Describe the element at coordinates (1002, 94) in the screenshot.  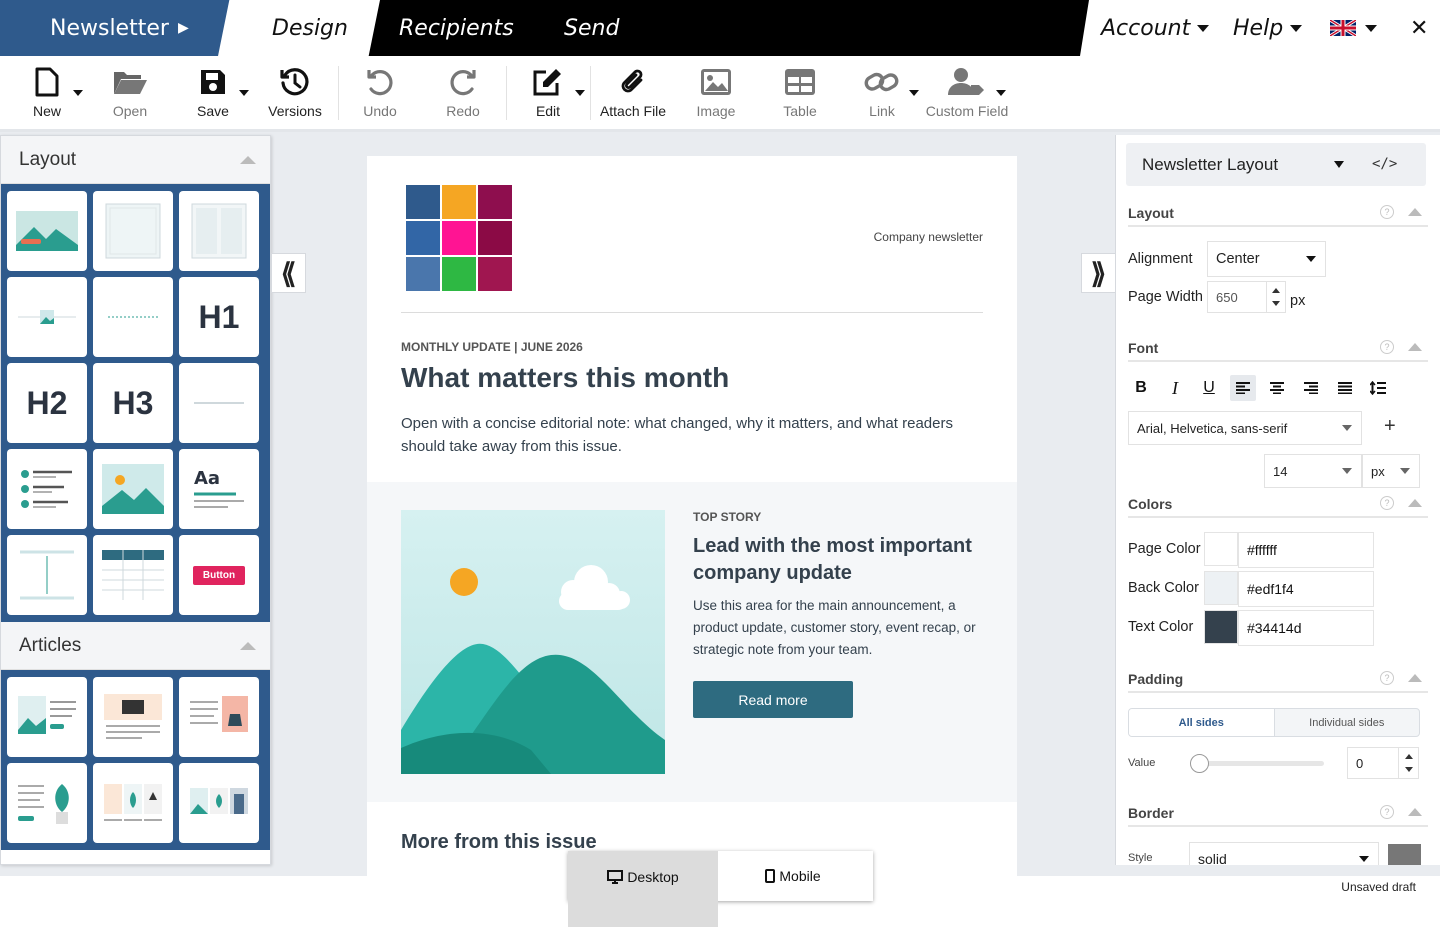
I see `custom-field-dropdown` at that location.